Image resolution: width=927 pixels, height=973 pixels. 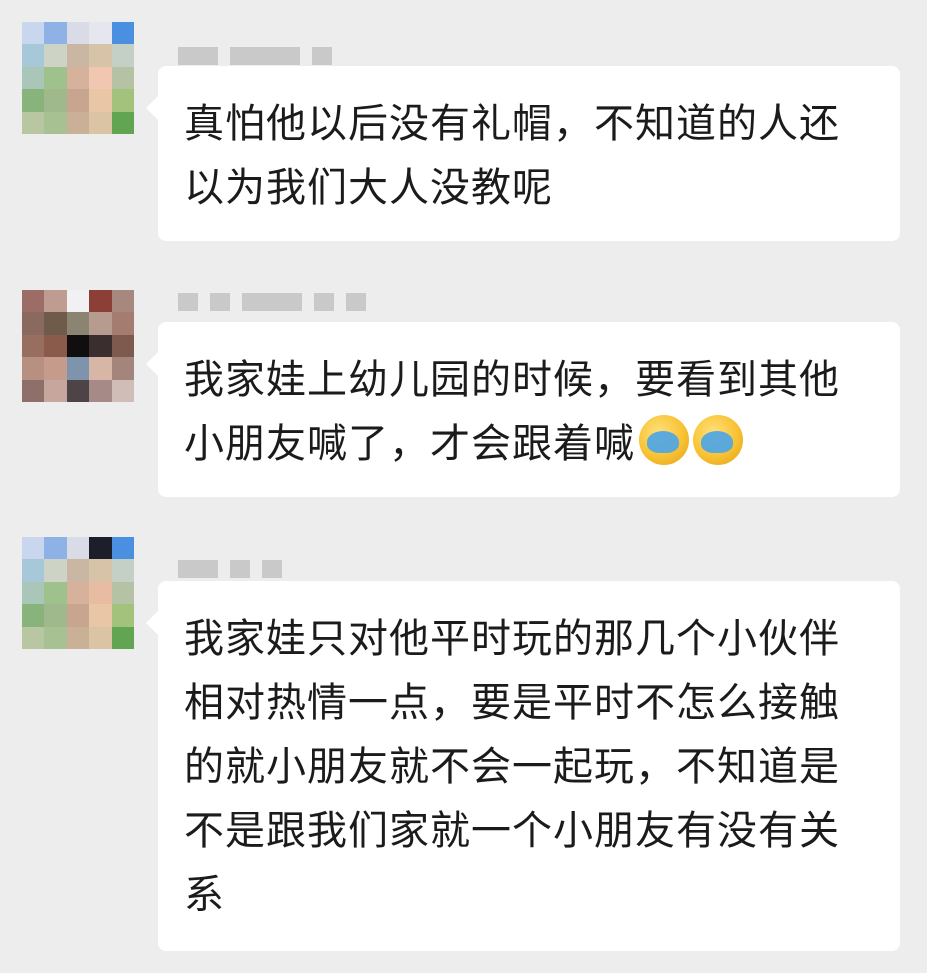 I want to click on message-bubble: 我家娃上幼儿园的时候，要看到其他小朋友喊了，才会跟着喊, so click(x=523, y=409).